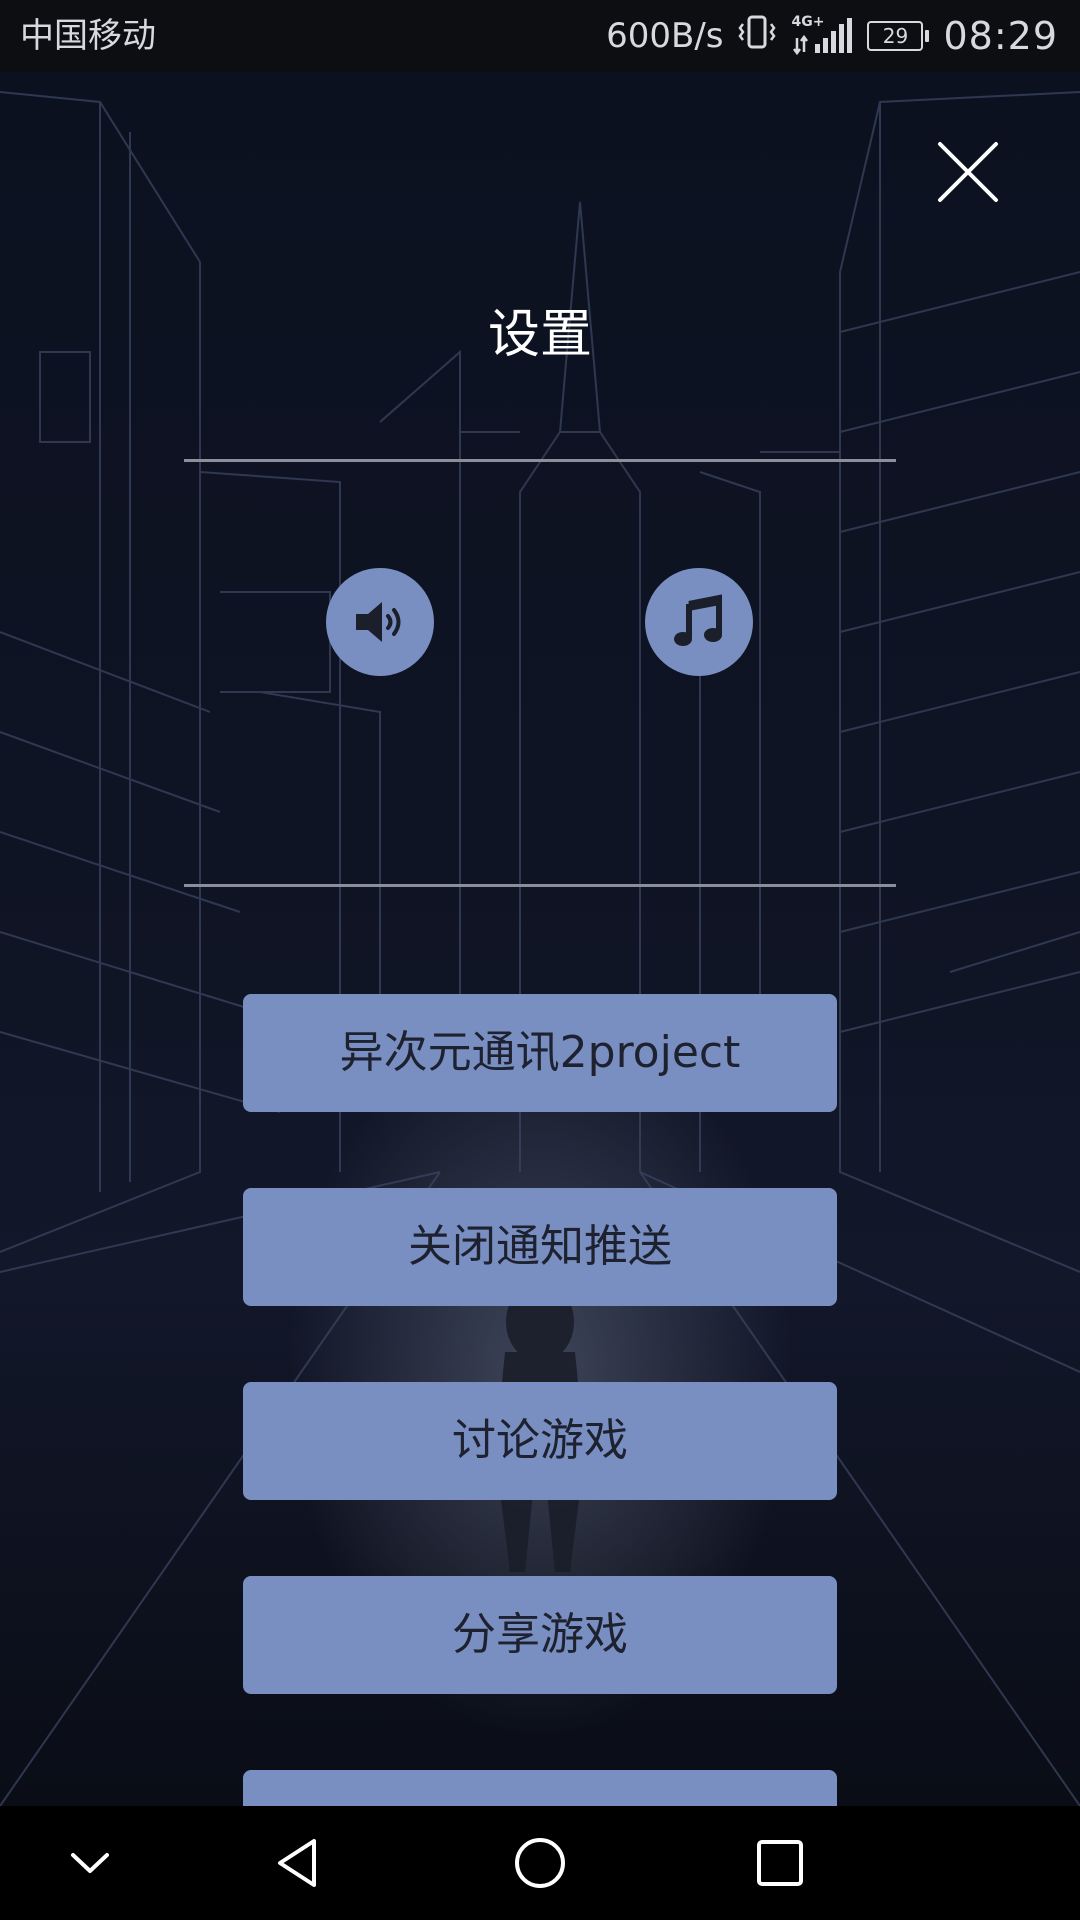 This screenshot has width=1080, height=1920. I want to click on close-icon, so click(968, 172).